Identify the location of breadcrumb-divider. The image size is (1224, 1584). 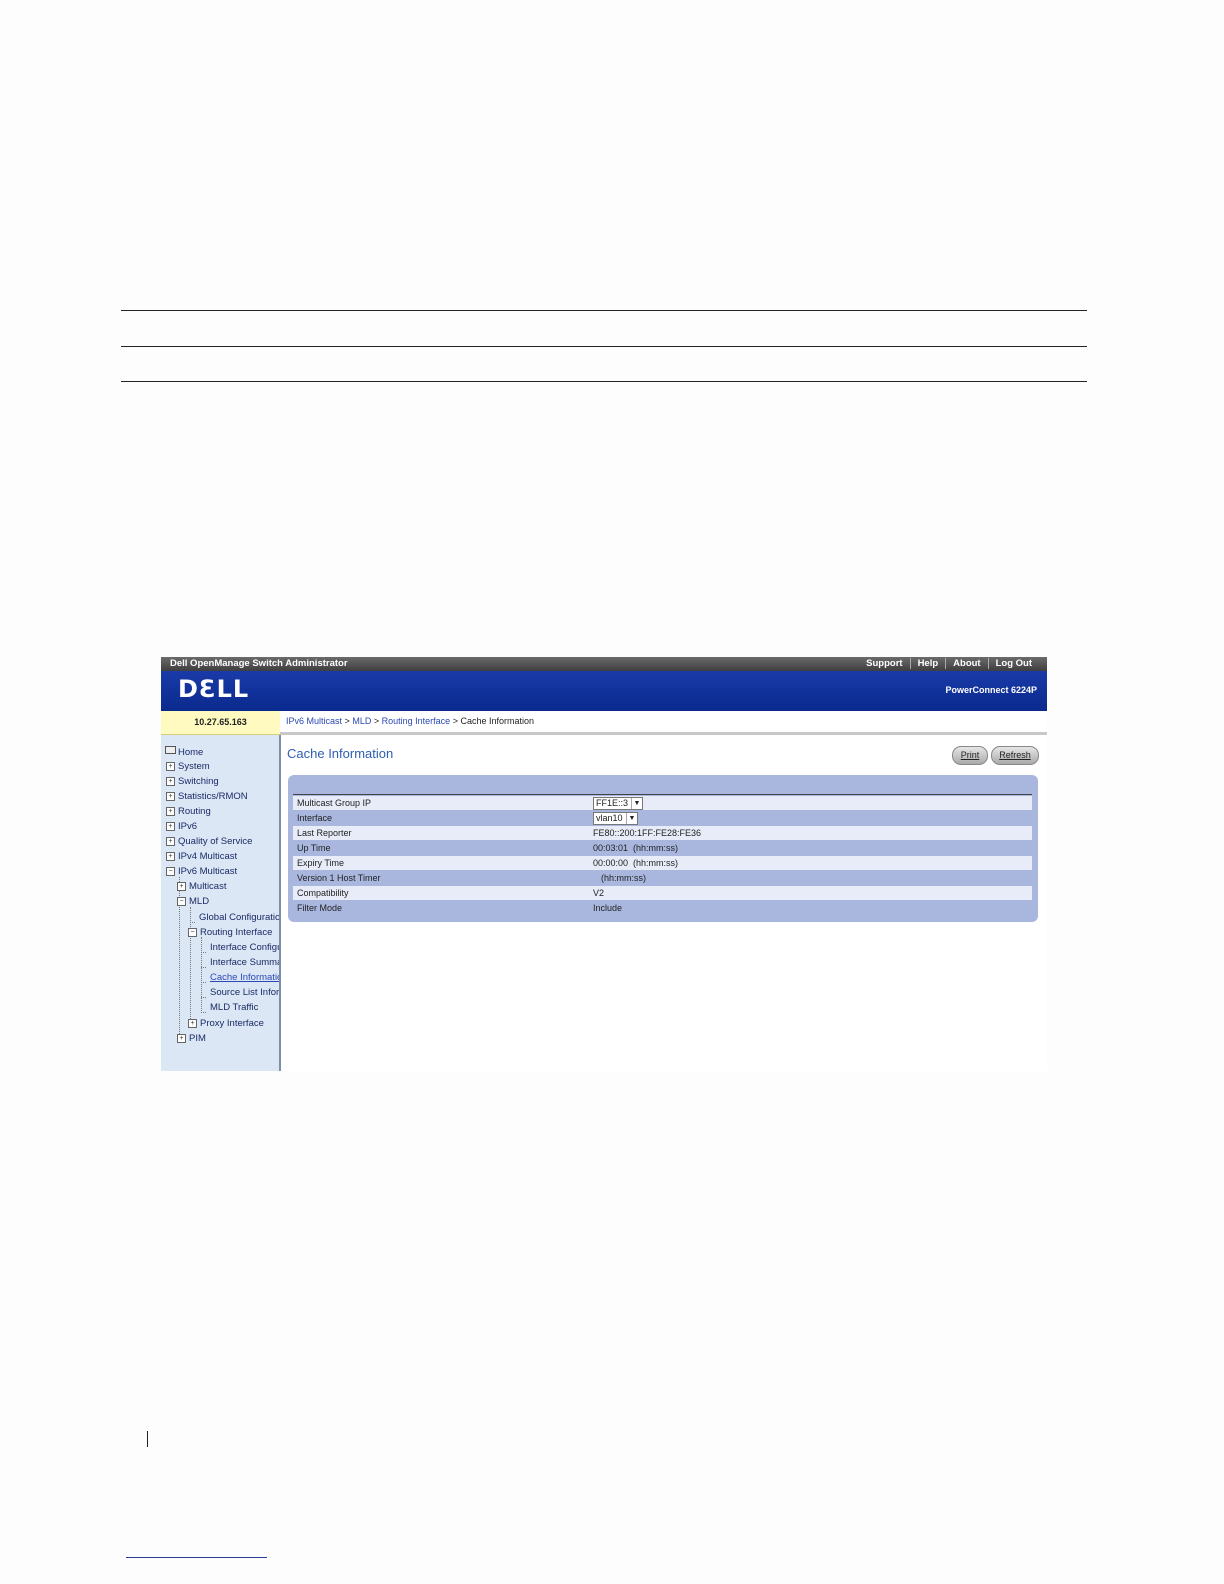
(663, 733).